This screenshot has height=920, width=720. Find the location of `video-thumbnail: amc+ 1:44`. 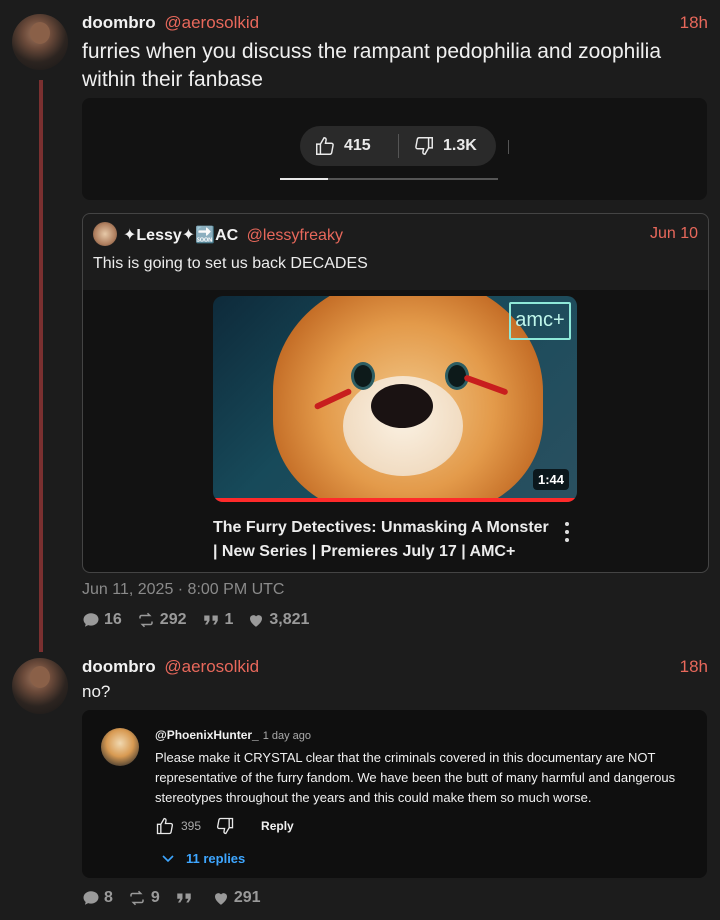

video-thumbnail: amc+ 1:44 is located at coordinates (395, 399).